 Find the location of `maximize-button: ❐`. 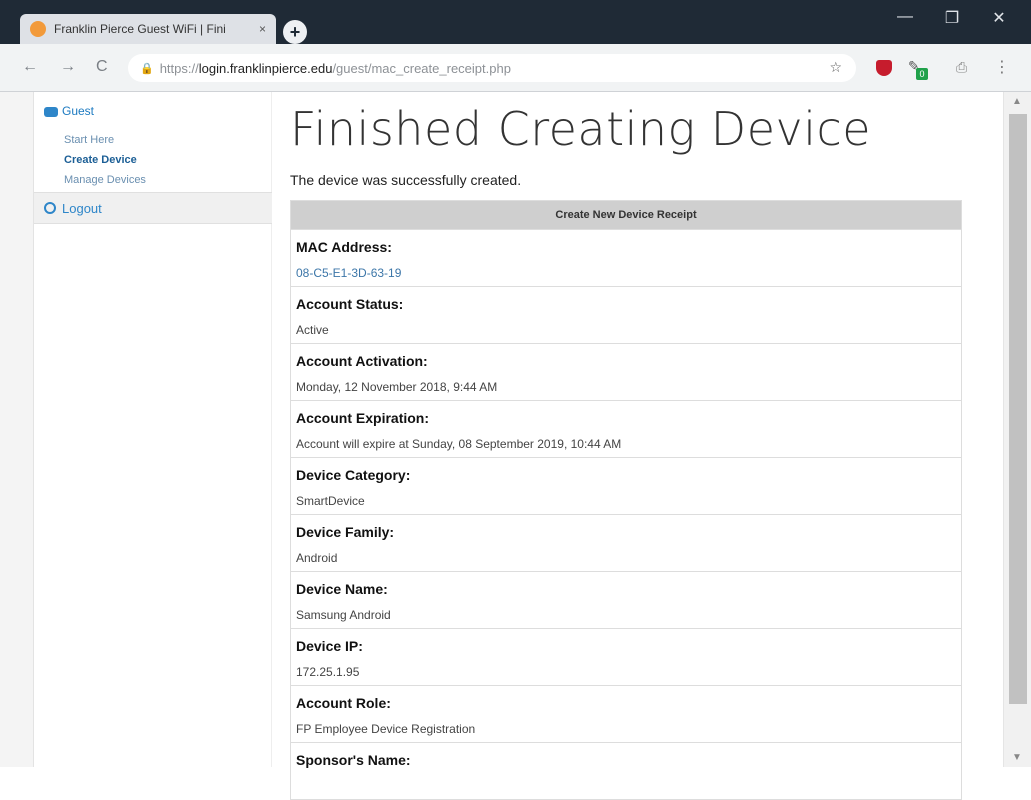

maximize-button: ❐ is located at coordinates (952, 18).